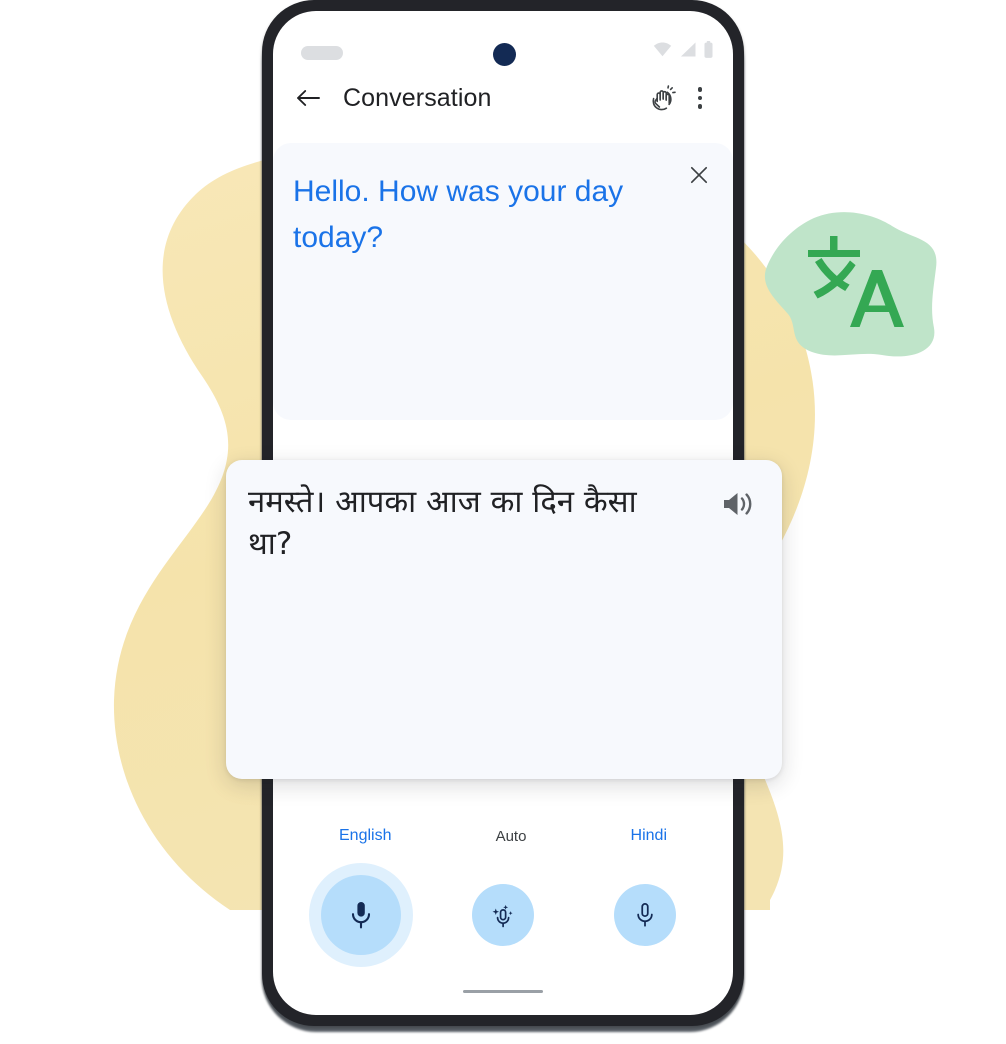  Describe the element at coordinates (708, 49) in the screenshot. I see `battery-icon` at that location.